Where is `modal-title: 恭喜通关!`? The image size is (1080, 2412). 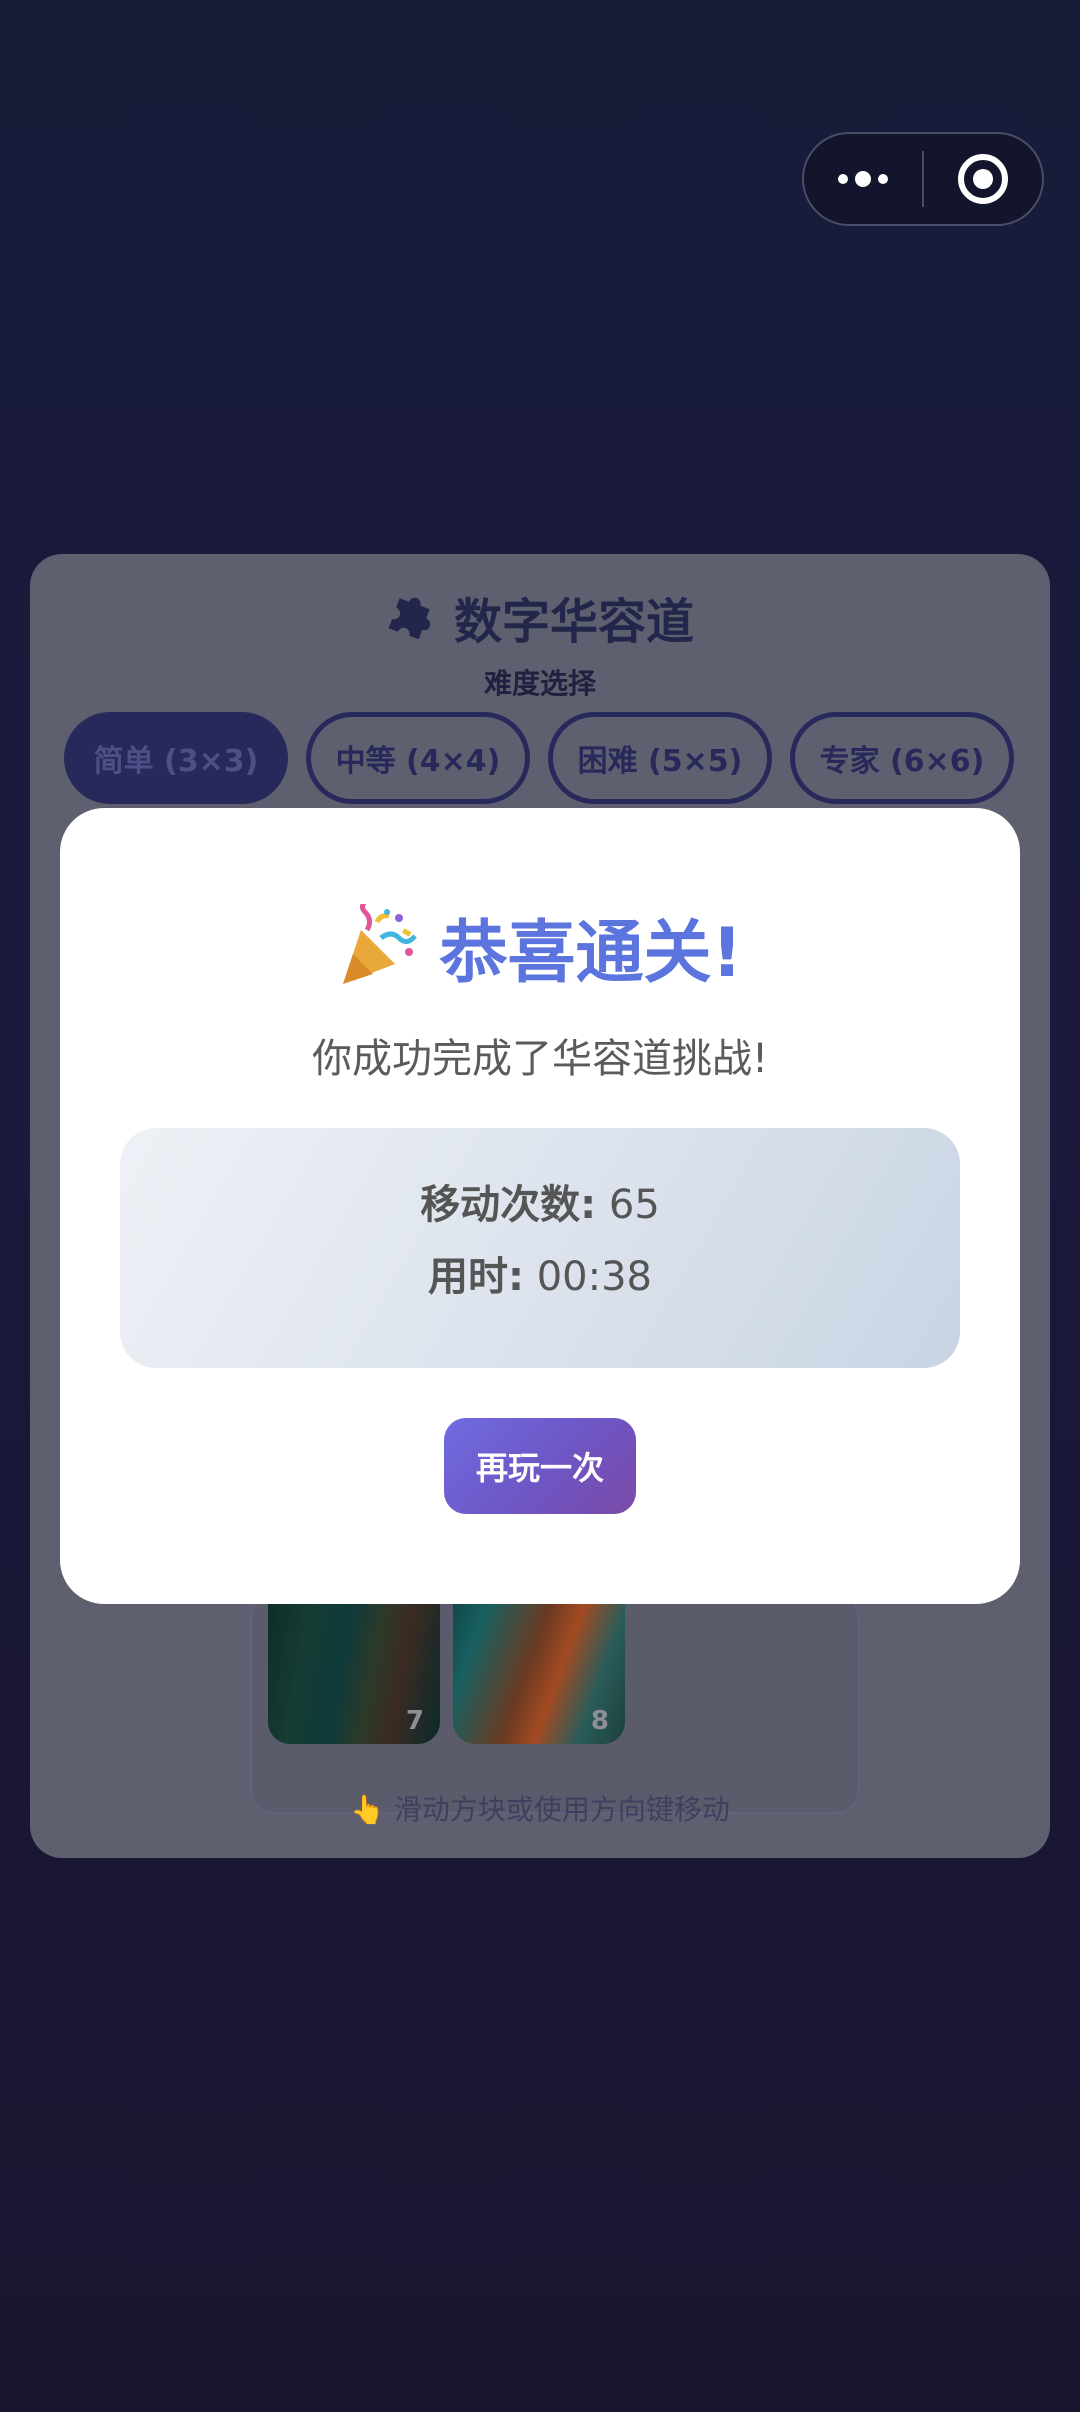 modal-title: 恭喜通关! is located at coordinates (540, 946).